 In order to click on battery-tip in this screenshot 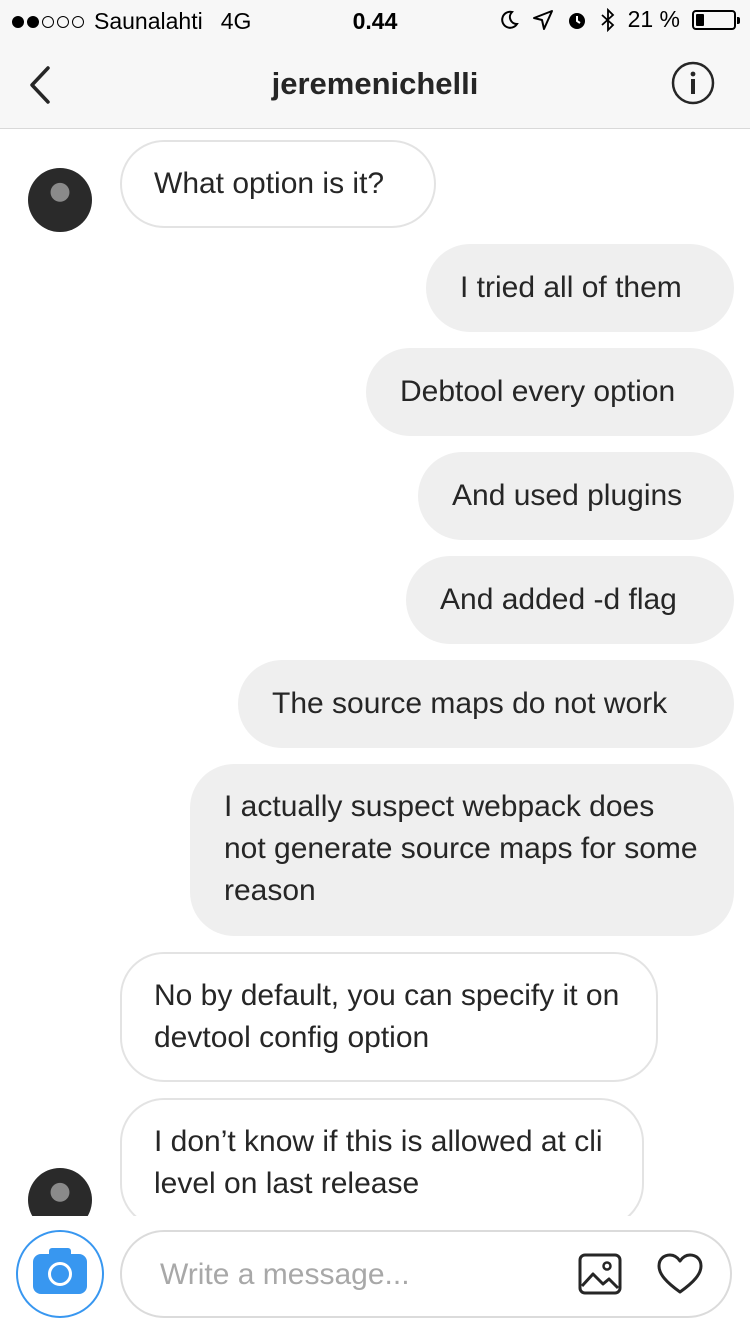, I will do `click(738, 20)`.